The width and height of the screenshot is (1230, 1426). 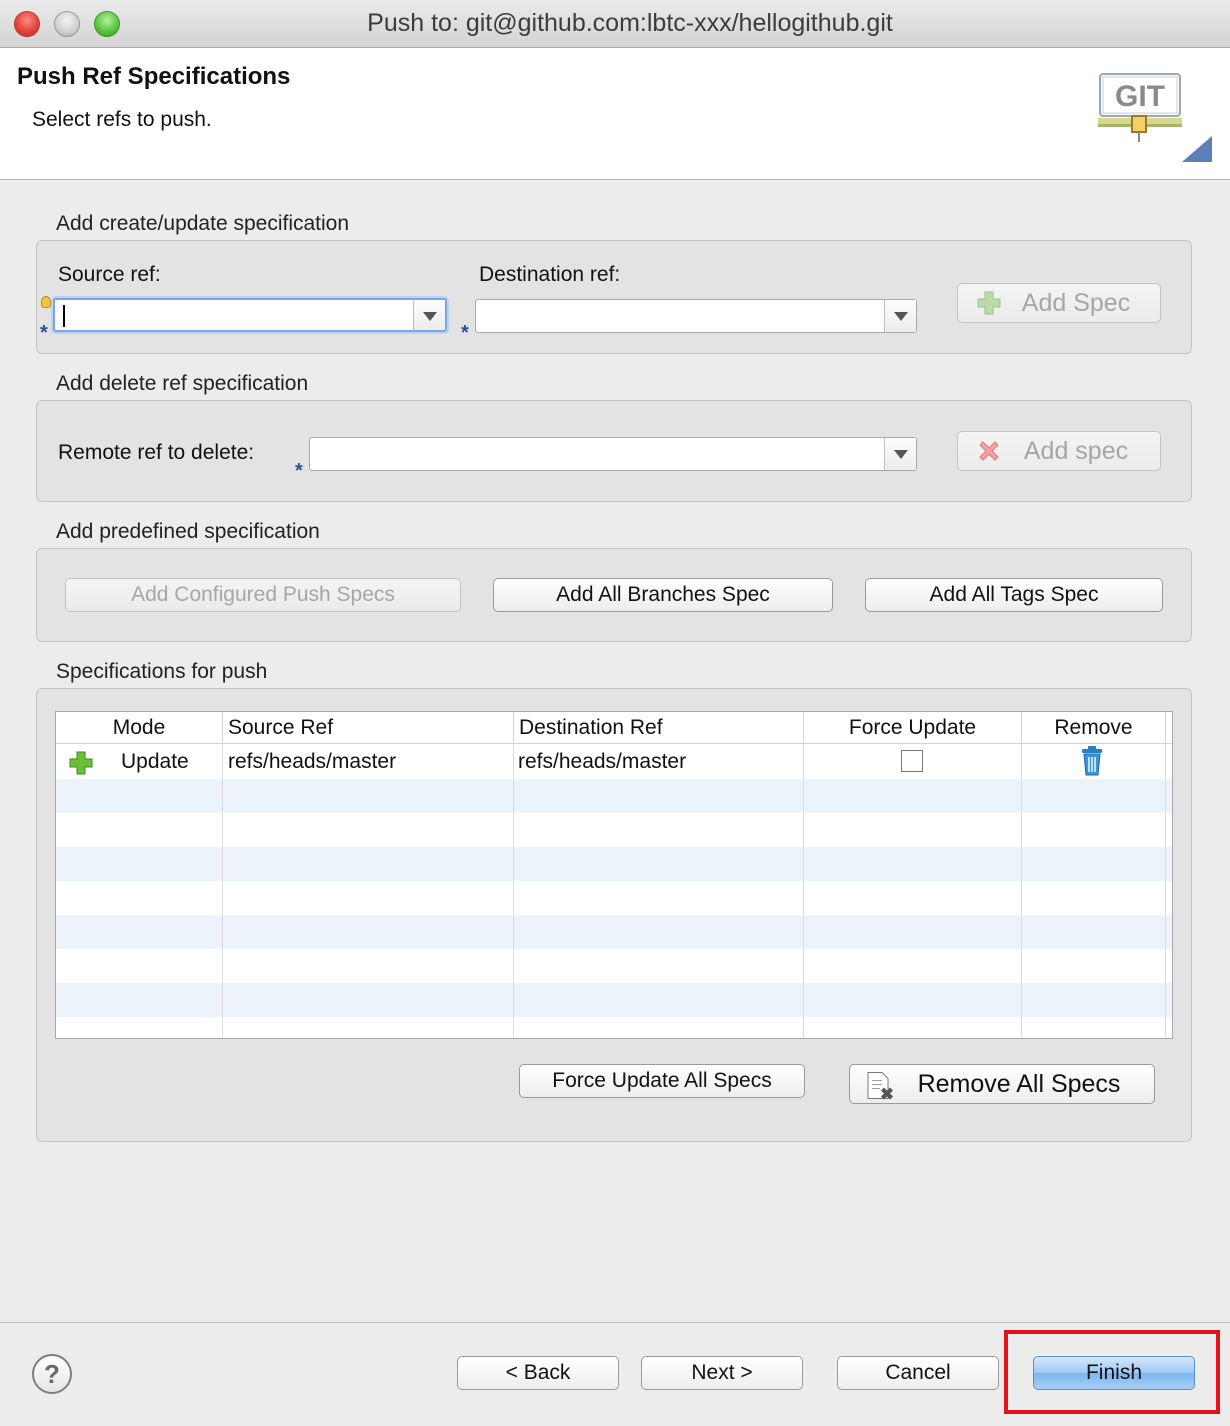 What do you see at coordinates (880, 1086) in the screenshot?
I see `remove-all-icon` at bounding box center [880, 1086].